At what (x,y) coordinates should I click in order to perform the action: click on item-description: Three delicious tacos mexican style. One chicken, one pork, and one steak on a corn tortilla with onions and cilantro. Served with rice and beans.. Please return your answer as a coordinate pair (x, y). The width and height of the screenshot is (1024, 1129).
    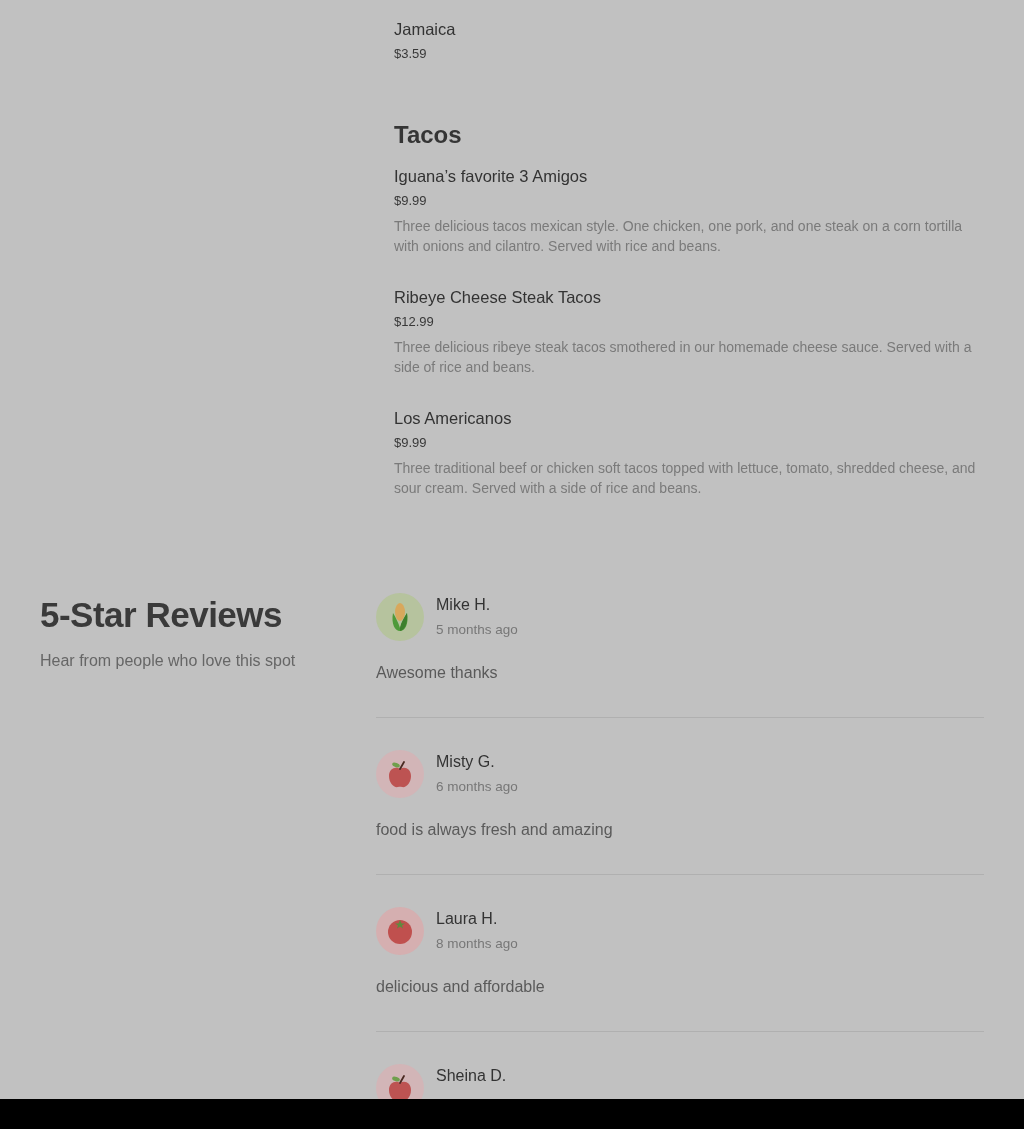
    Looking at the image, I should click on (679, 236).